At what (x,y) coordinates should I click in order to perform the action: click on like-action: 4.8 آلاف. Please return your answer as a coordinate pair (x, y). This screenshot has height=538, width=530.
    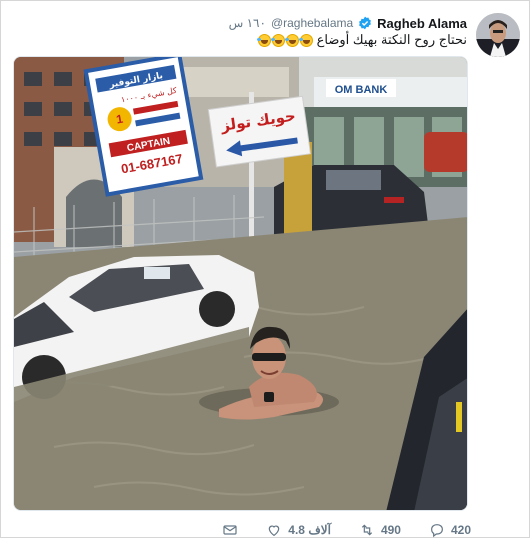
    Looking at the image, I should click on (298, 530).